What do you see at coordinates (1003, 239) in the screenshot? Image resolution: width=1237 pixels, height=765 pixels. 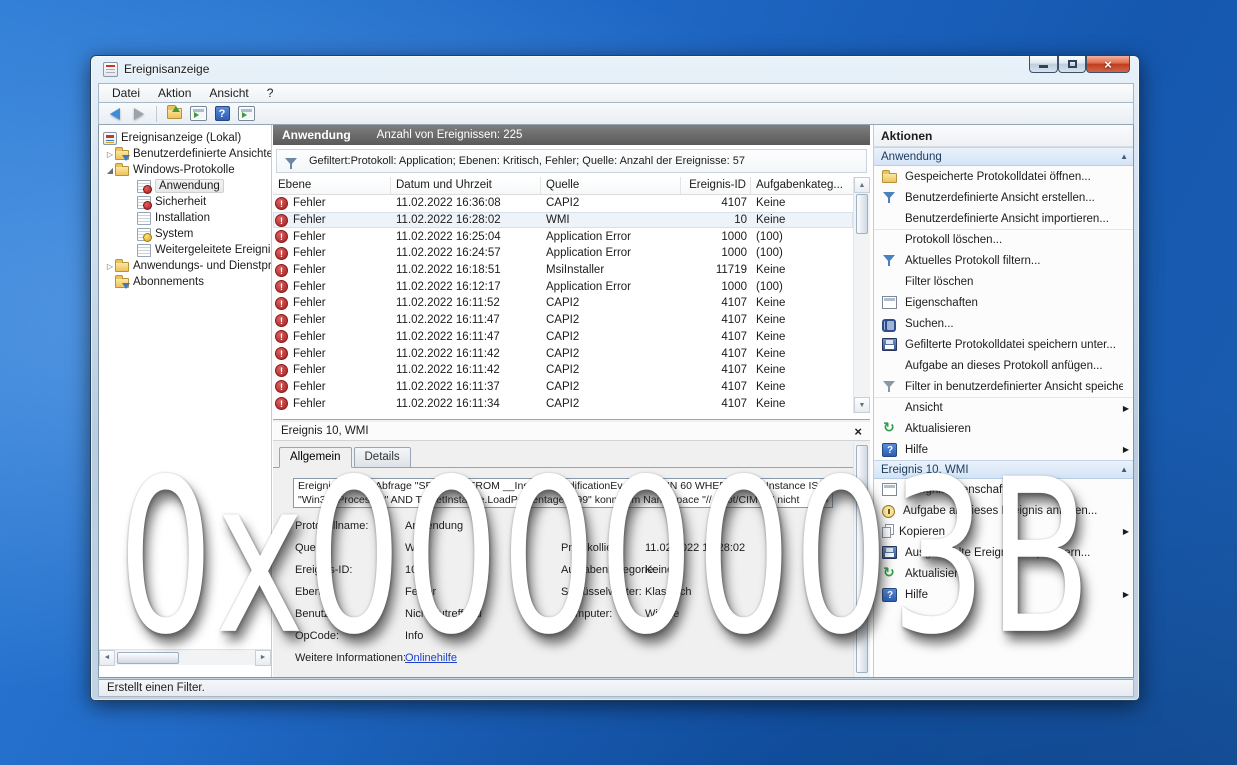 I see `action-item: Protokoll löschen... ▶` at bounding box center [1003, 239].